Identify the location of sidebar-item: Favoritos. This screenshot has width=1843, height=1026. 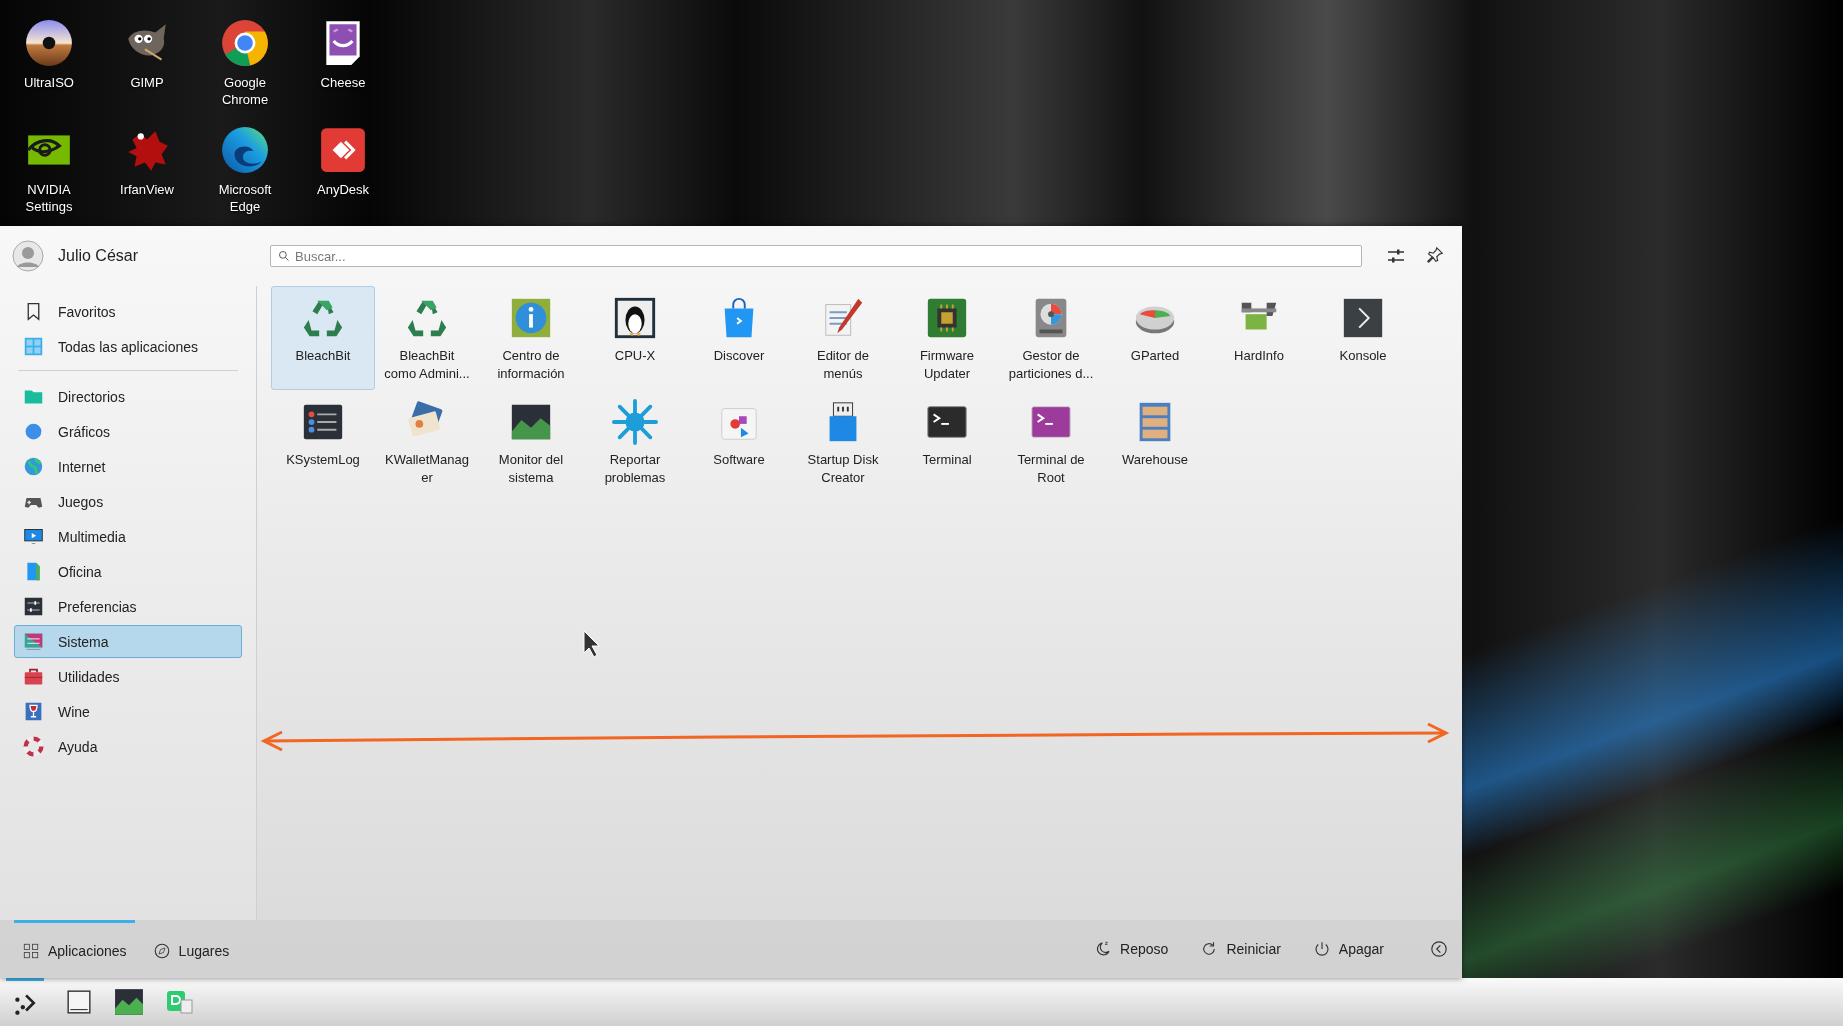
(128, 311).